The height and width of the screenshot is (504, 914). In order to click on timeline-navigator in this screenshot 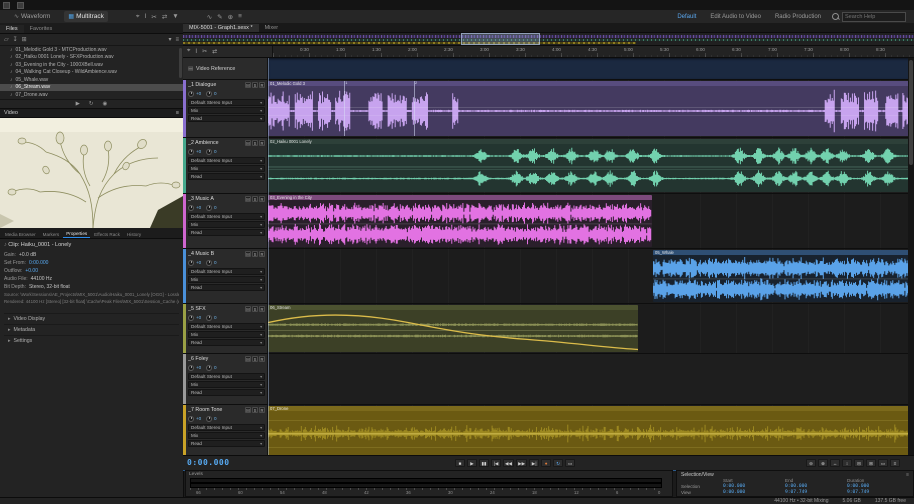, I will do `click(548, 39)`.